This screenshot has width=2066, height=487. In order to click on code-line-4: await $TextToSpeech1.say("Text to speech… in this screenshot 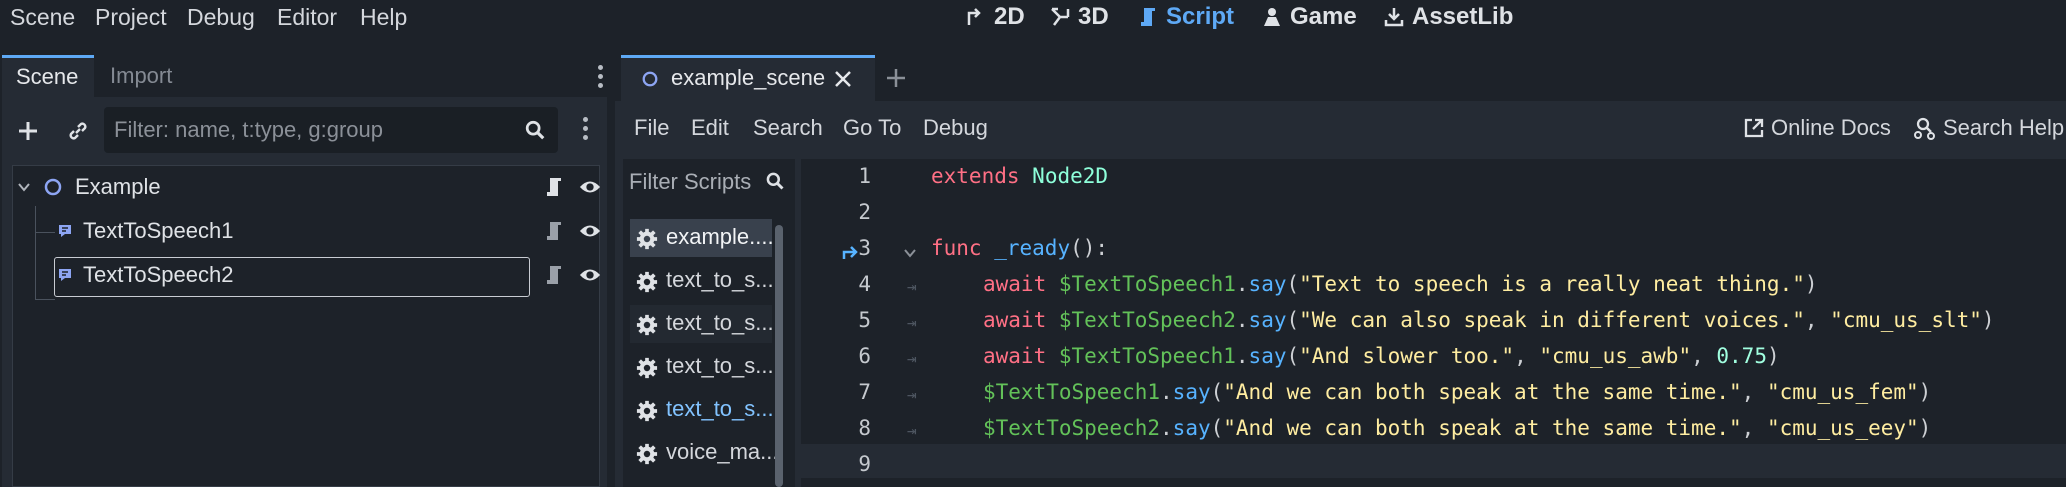, I will do `click(1400, 284)`.